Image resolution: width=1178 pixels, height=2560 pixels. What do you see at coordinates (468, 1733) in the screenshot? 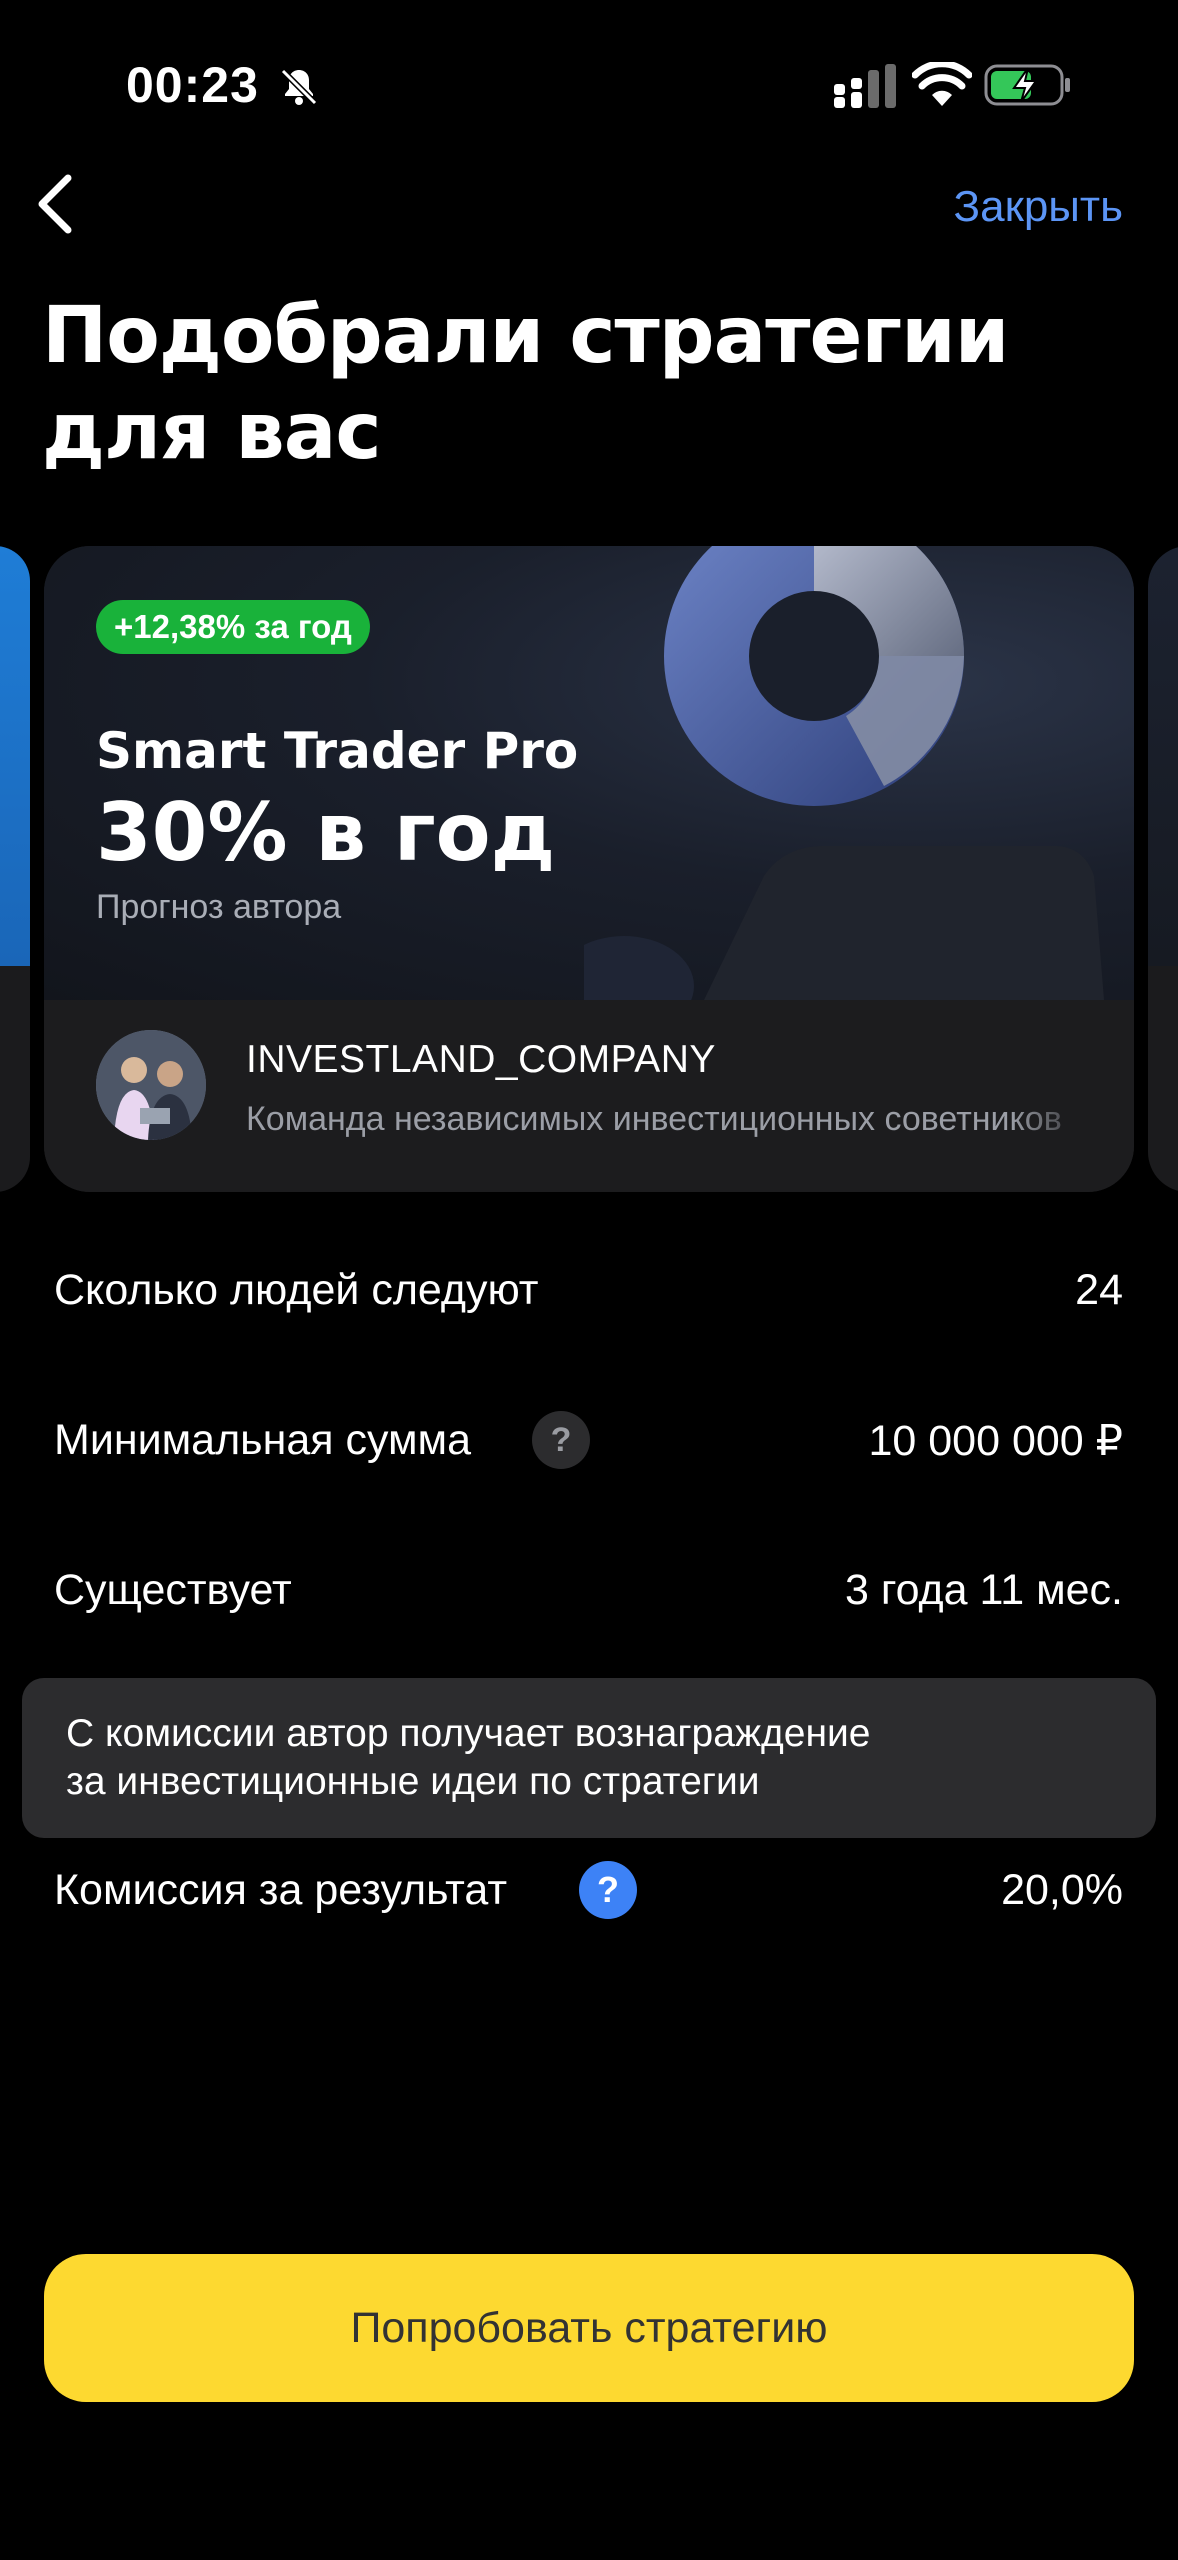
I see `tooltip-line-1: С комиссии автор получает вознаграждение` at bounding box center [468, 1733].